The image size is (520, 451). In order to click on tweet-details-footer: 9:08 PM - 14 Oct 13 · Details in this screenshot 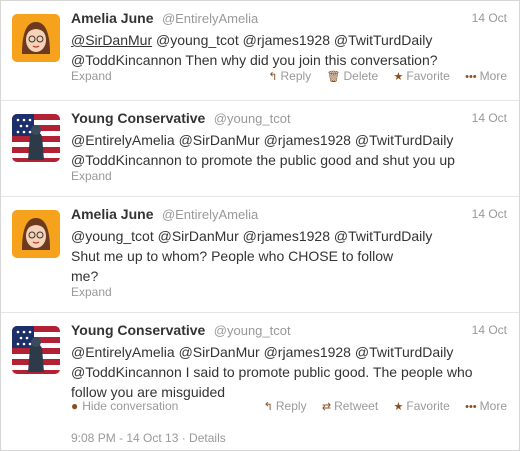, I will do `click(148, 438)`.